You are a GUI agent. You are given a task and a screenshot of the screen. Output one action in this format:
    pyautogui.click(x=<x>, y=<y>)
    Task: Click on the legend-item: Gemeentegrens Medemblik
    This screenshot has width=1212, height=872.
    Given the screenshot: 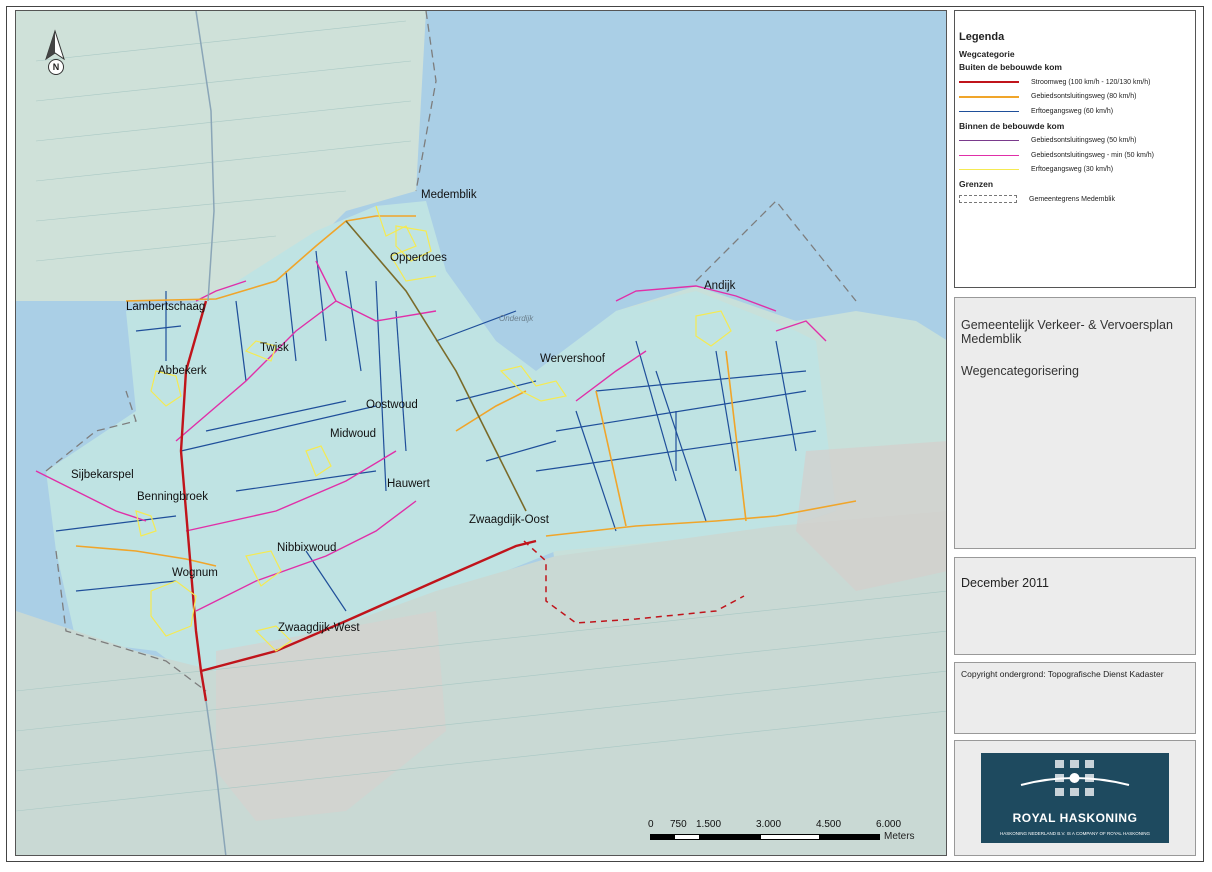 What is the action you would take?
    pyautogui.click(x=1077, y=199)
    